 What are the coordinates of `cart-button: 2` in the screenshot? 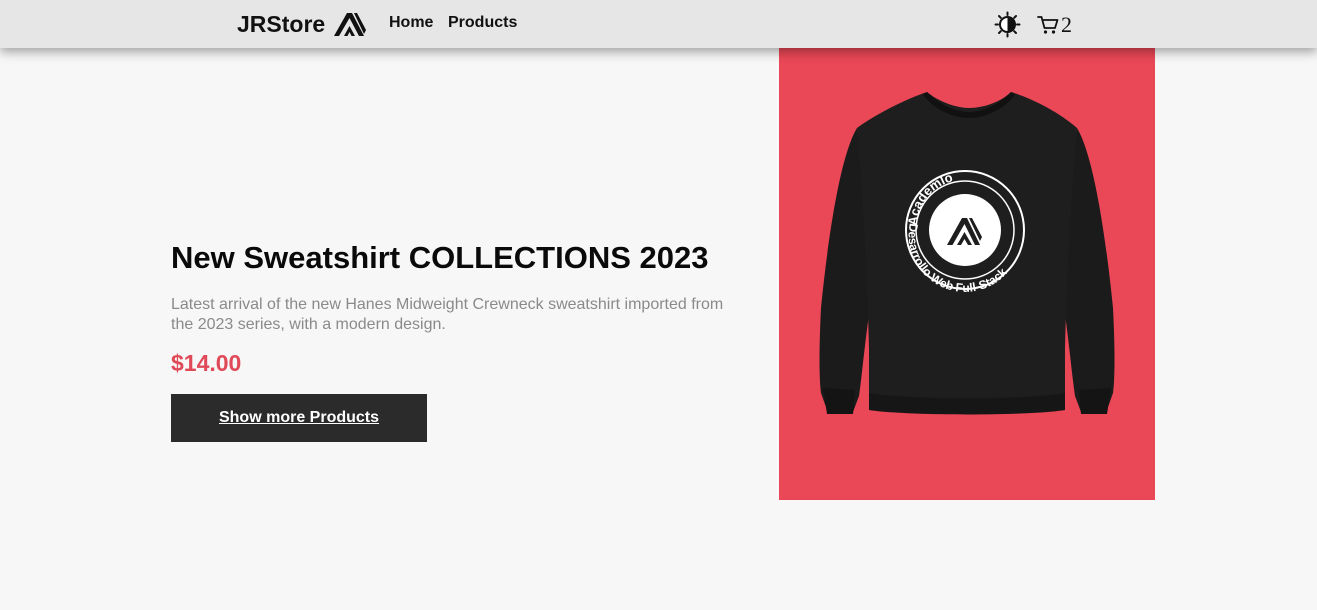 It's located at (1054, 25).